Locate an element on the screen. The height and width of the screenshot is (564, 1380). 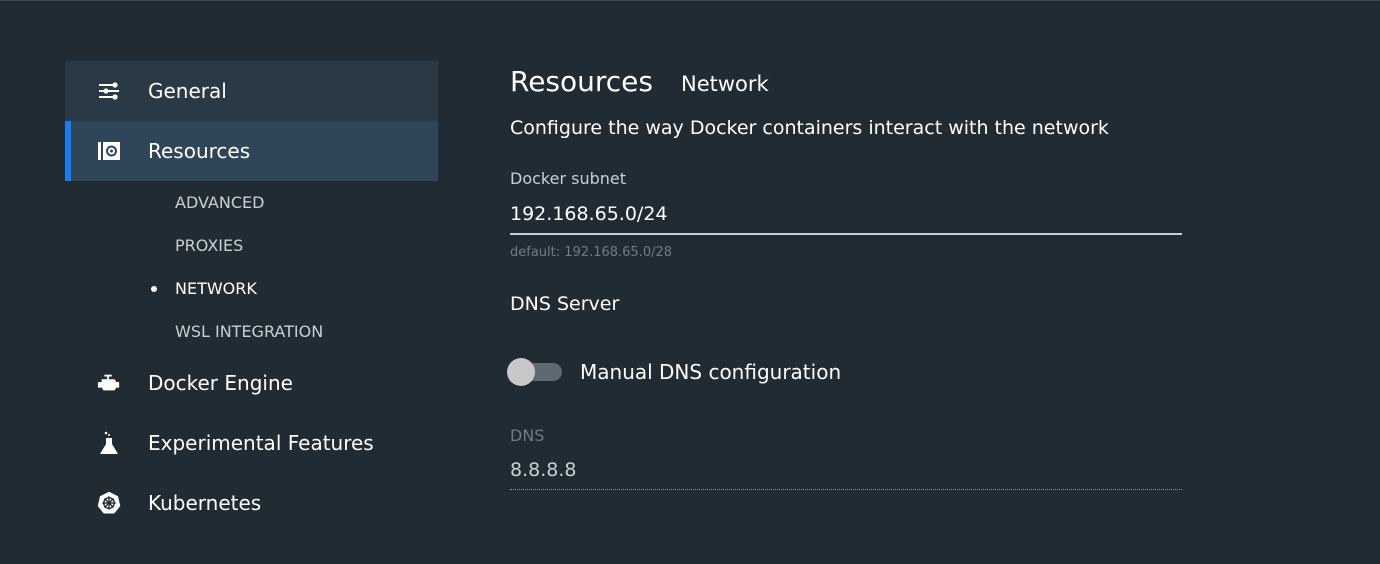
subnav-advanced: ADVANCED is located at coordinates (251, 202).